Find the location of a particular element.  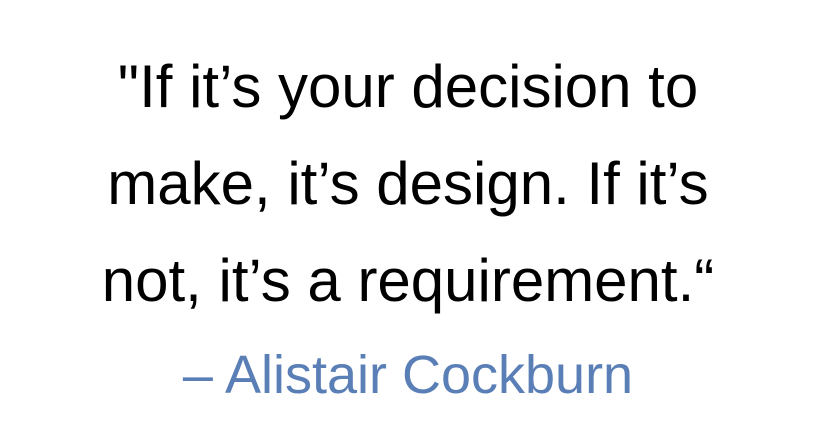

quote-line-2: make, it’s design. If it’s is located at coordinates (408, 183).